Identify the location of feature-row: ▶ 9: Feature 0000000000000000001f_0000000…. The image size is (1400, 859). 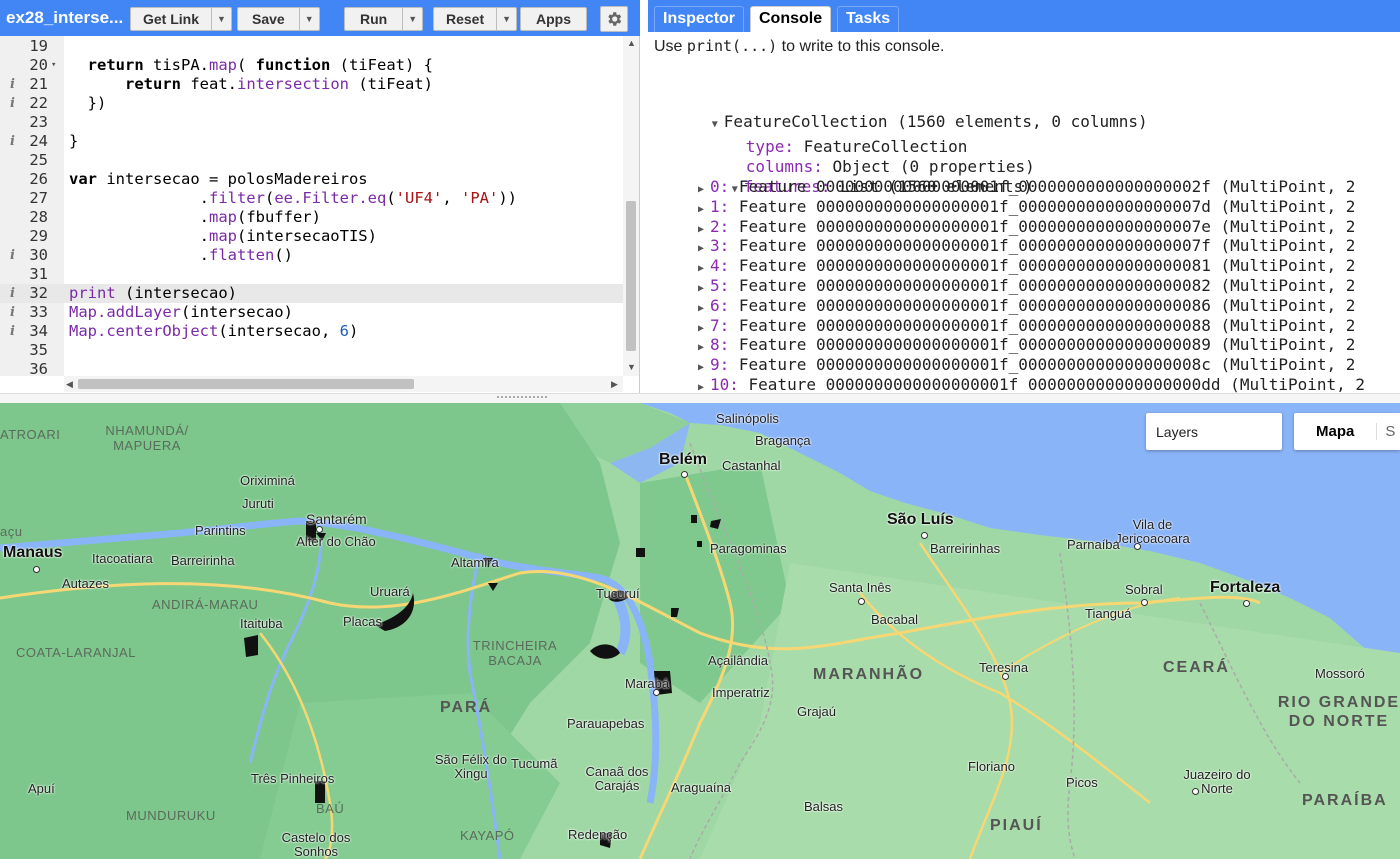
(1026, 365).